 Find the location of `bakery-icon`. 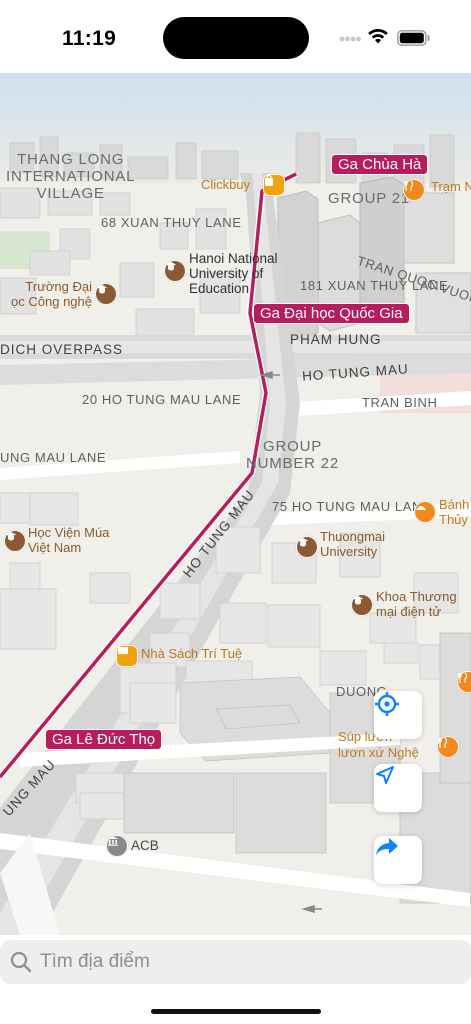

bakery-icon is located at coordinates (425, 512).